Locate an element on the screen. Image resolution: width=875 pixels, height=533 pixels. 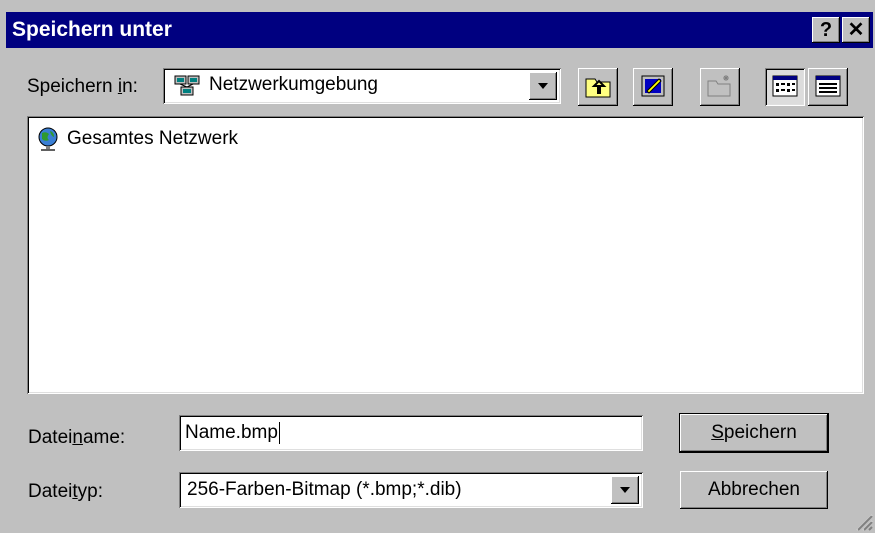
network-neighborhood-icon is located at coordinates (187, 85).